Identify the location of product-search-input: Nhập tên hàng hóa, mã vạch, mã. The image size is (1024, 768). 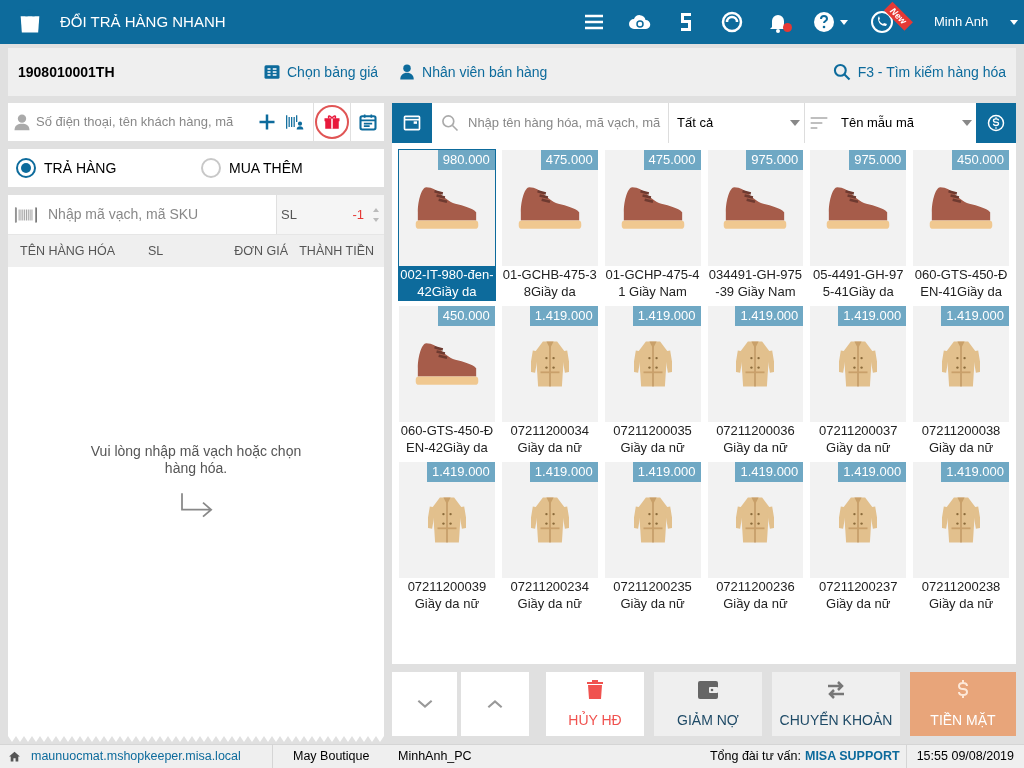
(568, 123).